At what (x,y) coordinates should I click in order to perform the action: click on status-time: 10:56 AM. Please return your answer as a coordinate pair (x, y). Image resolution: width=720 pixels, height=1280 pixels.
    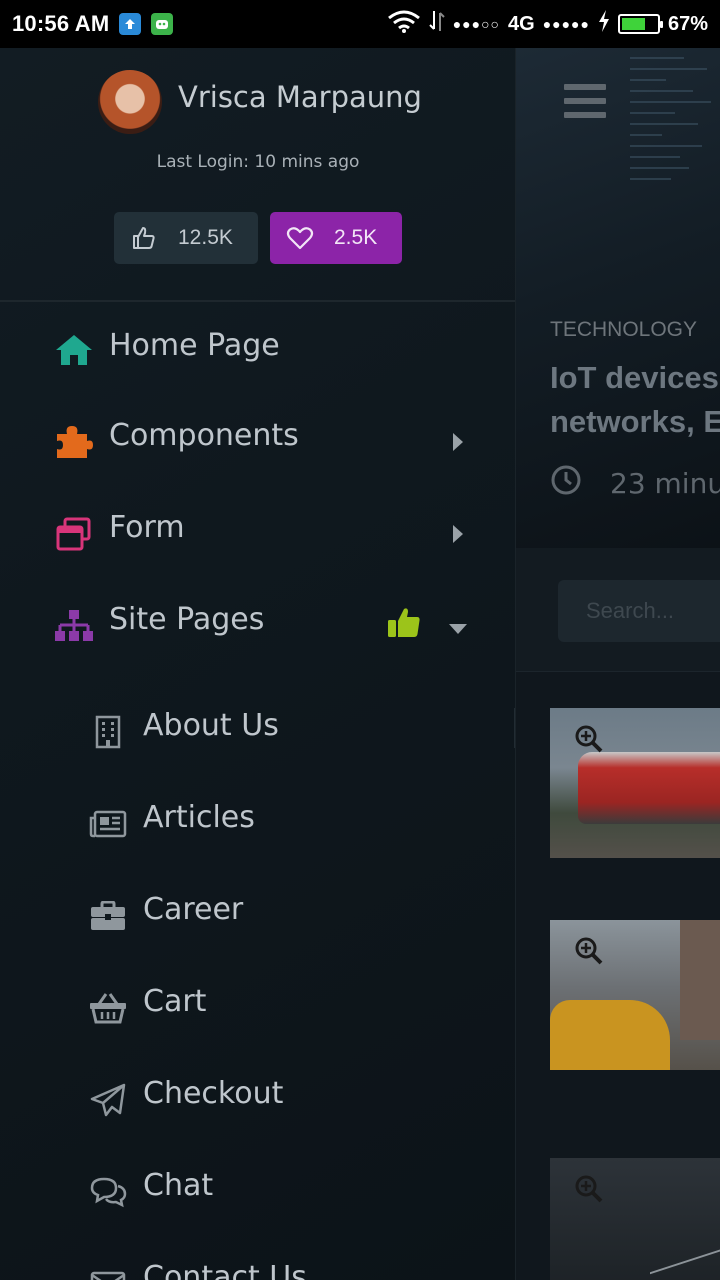
    Looking at the image, I should click on (61, 23).